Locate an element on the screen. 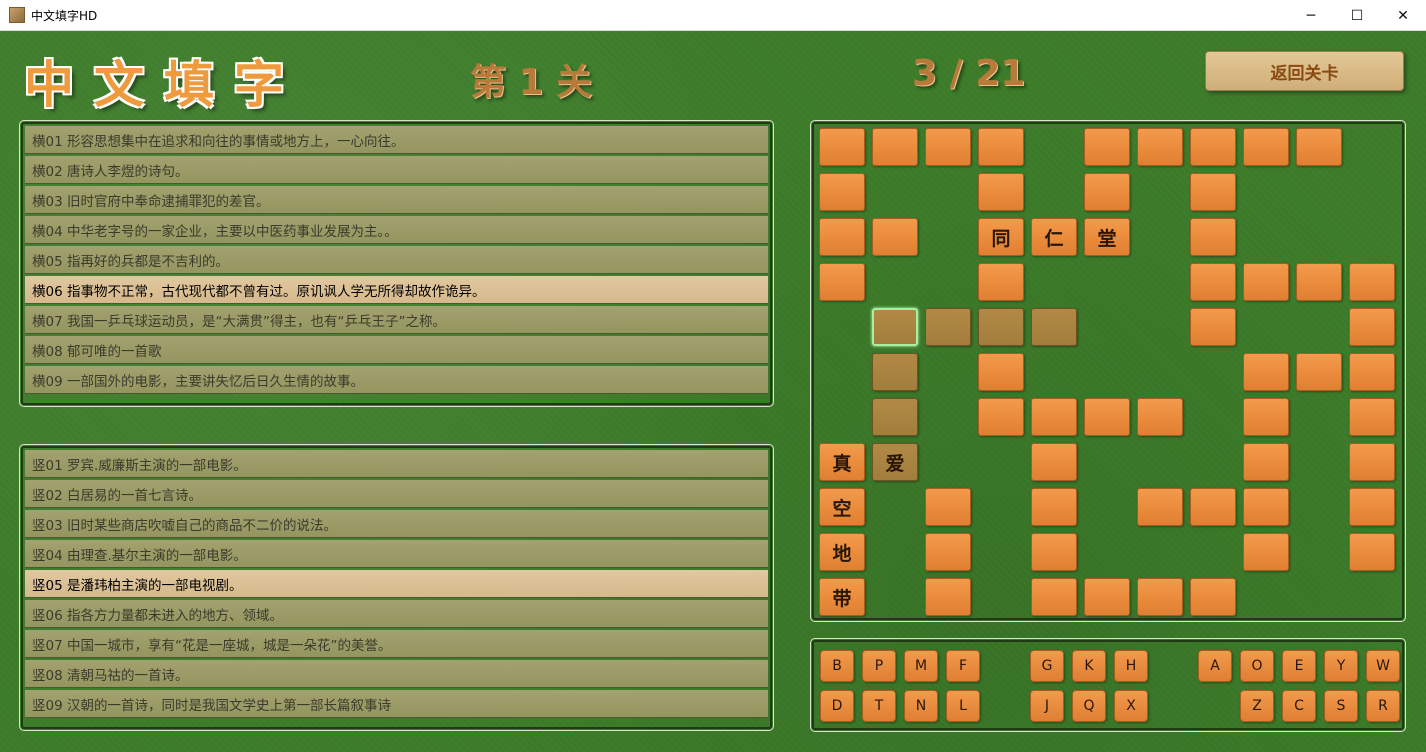 The height and width of the screenshot is (752, 1426). grid-cell: 堂 is located at coordinates (1107, 237).